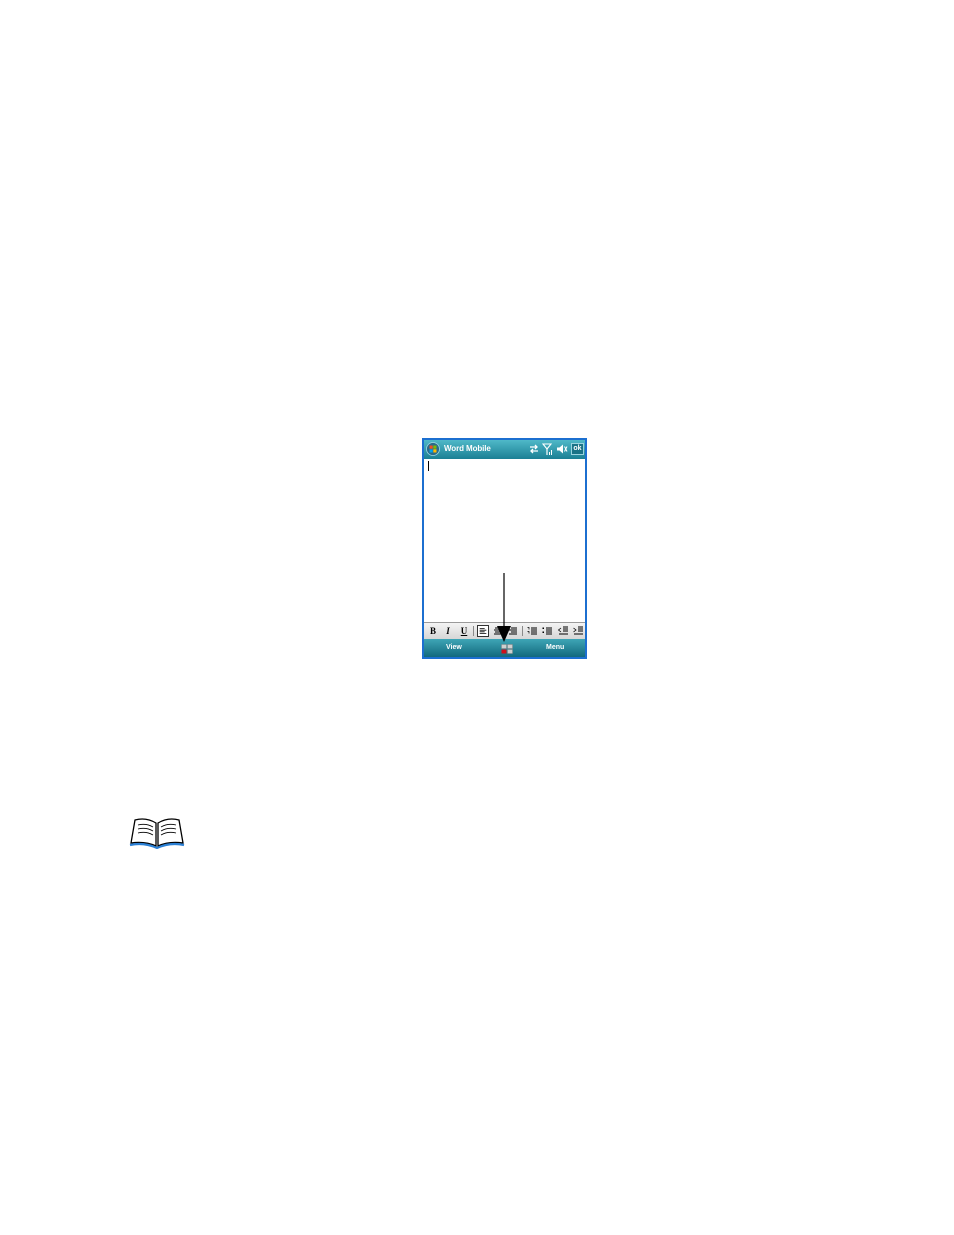 The image size is (954, 1235). I want to click on speaker-muted-icon, so click(562, 449).